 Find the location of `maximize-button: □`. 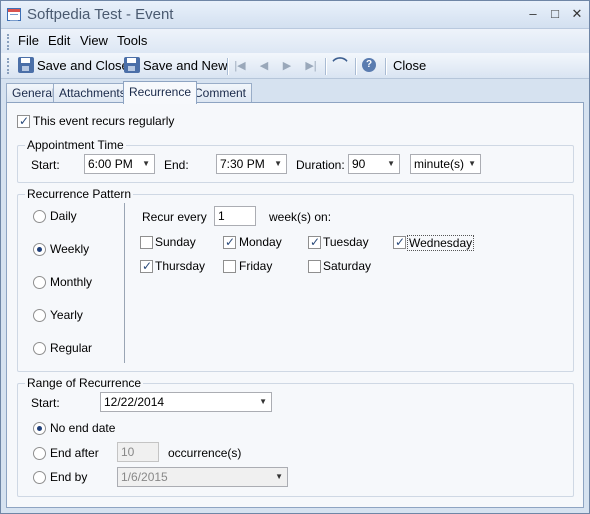

maximize-button: □ is located at coordinates (555, 14).